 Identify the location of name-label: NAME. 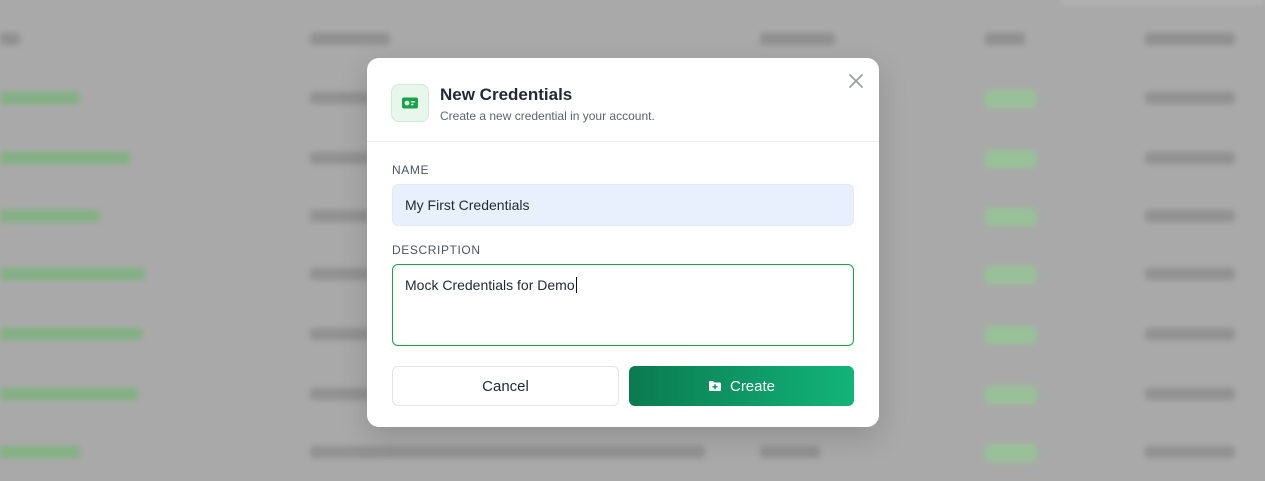
(411, 170).